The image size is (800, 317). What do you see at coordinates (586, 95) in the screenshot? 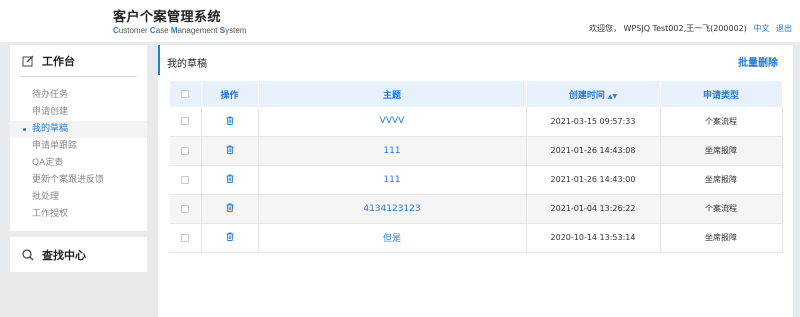
I see `column-created-label: 创建时间` at bounding box center [586, 95].